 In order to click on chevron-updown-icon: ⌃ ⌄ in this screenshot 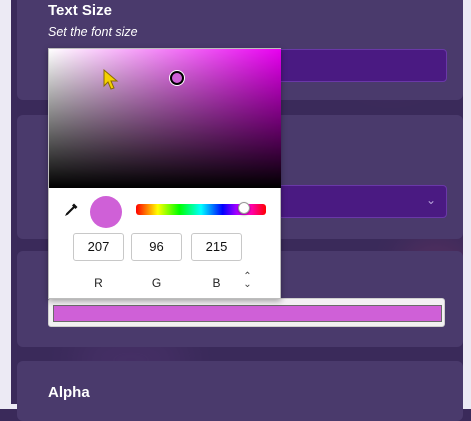, I will do `click(247, 281)`.